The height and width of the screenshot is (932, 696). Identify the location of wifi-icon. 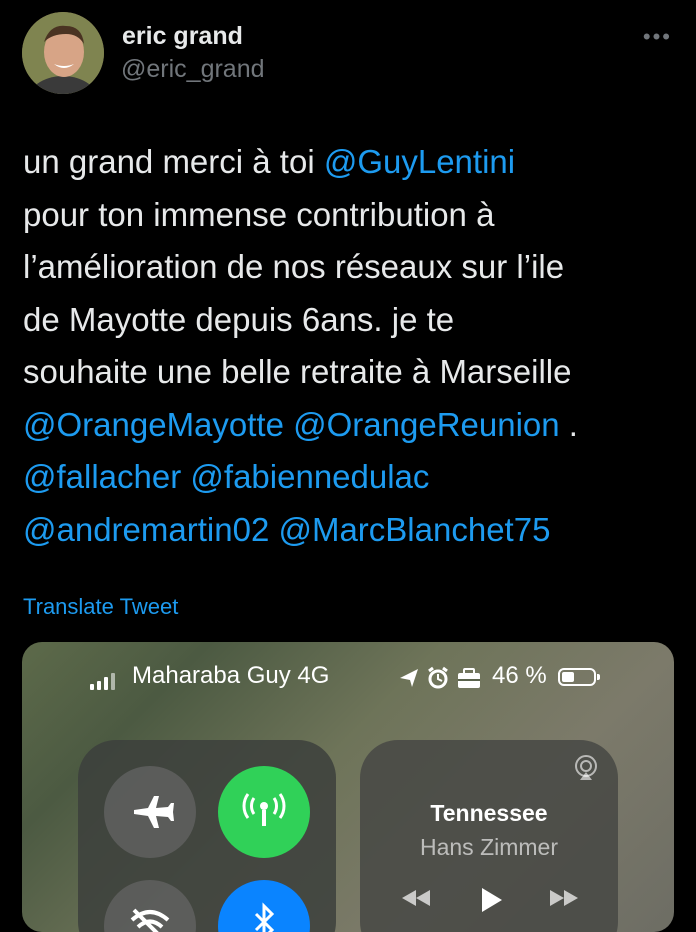
(150, 920).